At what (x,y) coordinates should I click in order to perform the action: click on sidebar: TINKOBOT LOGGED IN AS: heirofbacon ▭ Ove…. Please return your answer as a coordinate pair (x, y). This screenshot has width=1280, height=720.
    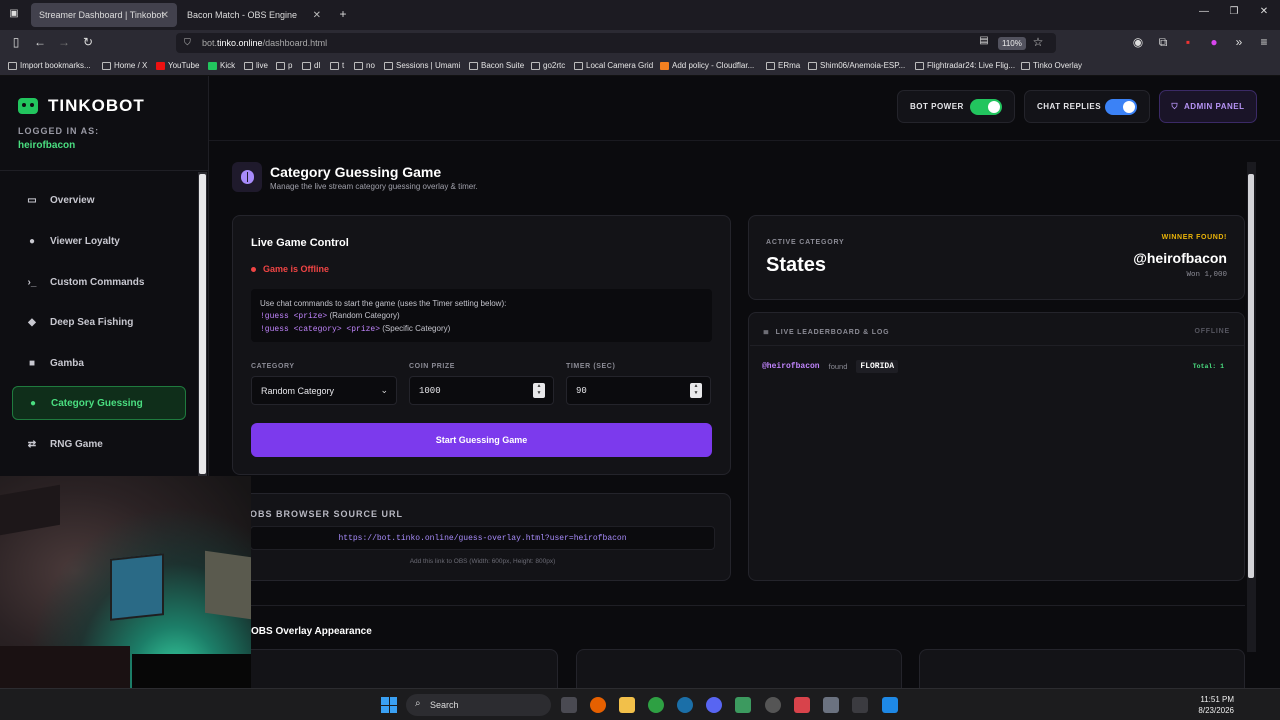
    Looking at the image, I should click on (104, 276).